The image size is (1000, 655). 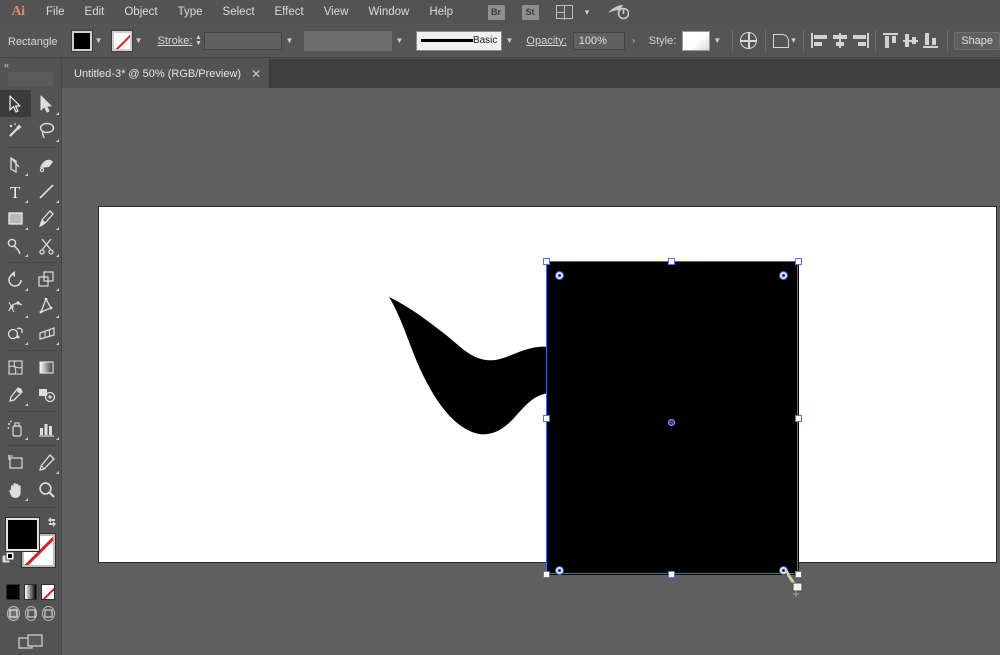 I want to click on normal-screen-mode, so click(x=13, y=613).